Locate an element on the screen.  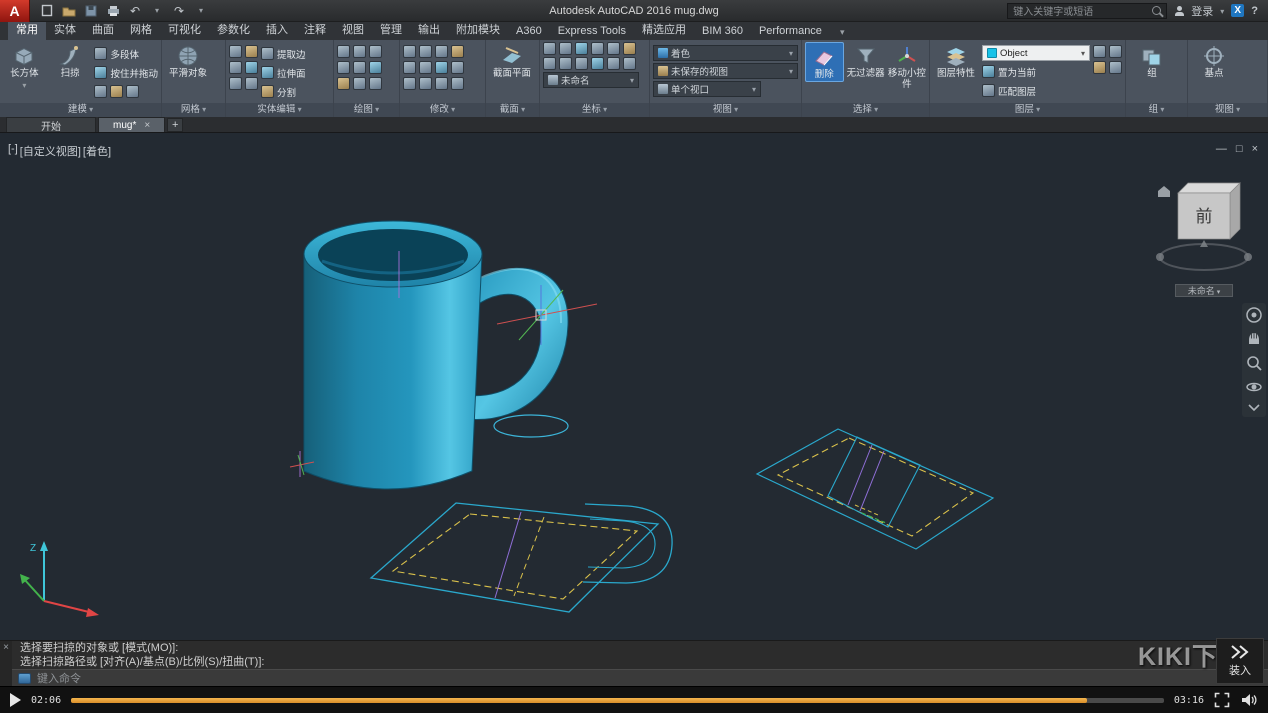
panel-title-modeling: 建模 is located at coordinates (80, 110).